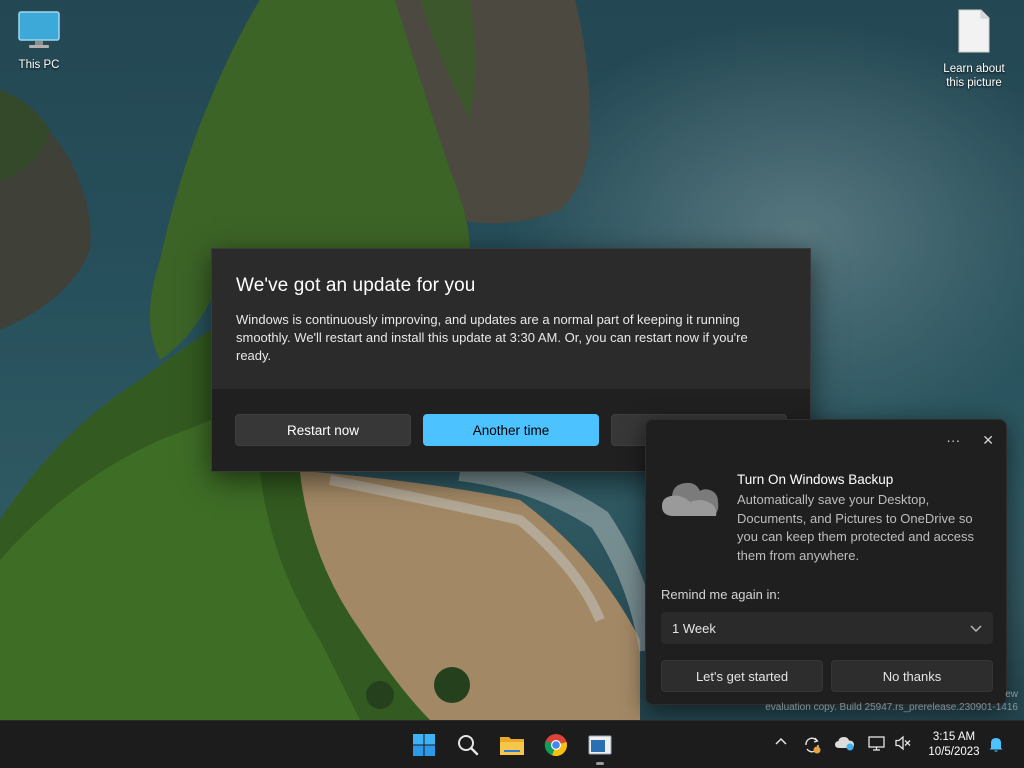  I want to click on desktop-icon-label: This PC, so click(39, 65).